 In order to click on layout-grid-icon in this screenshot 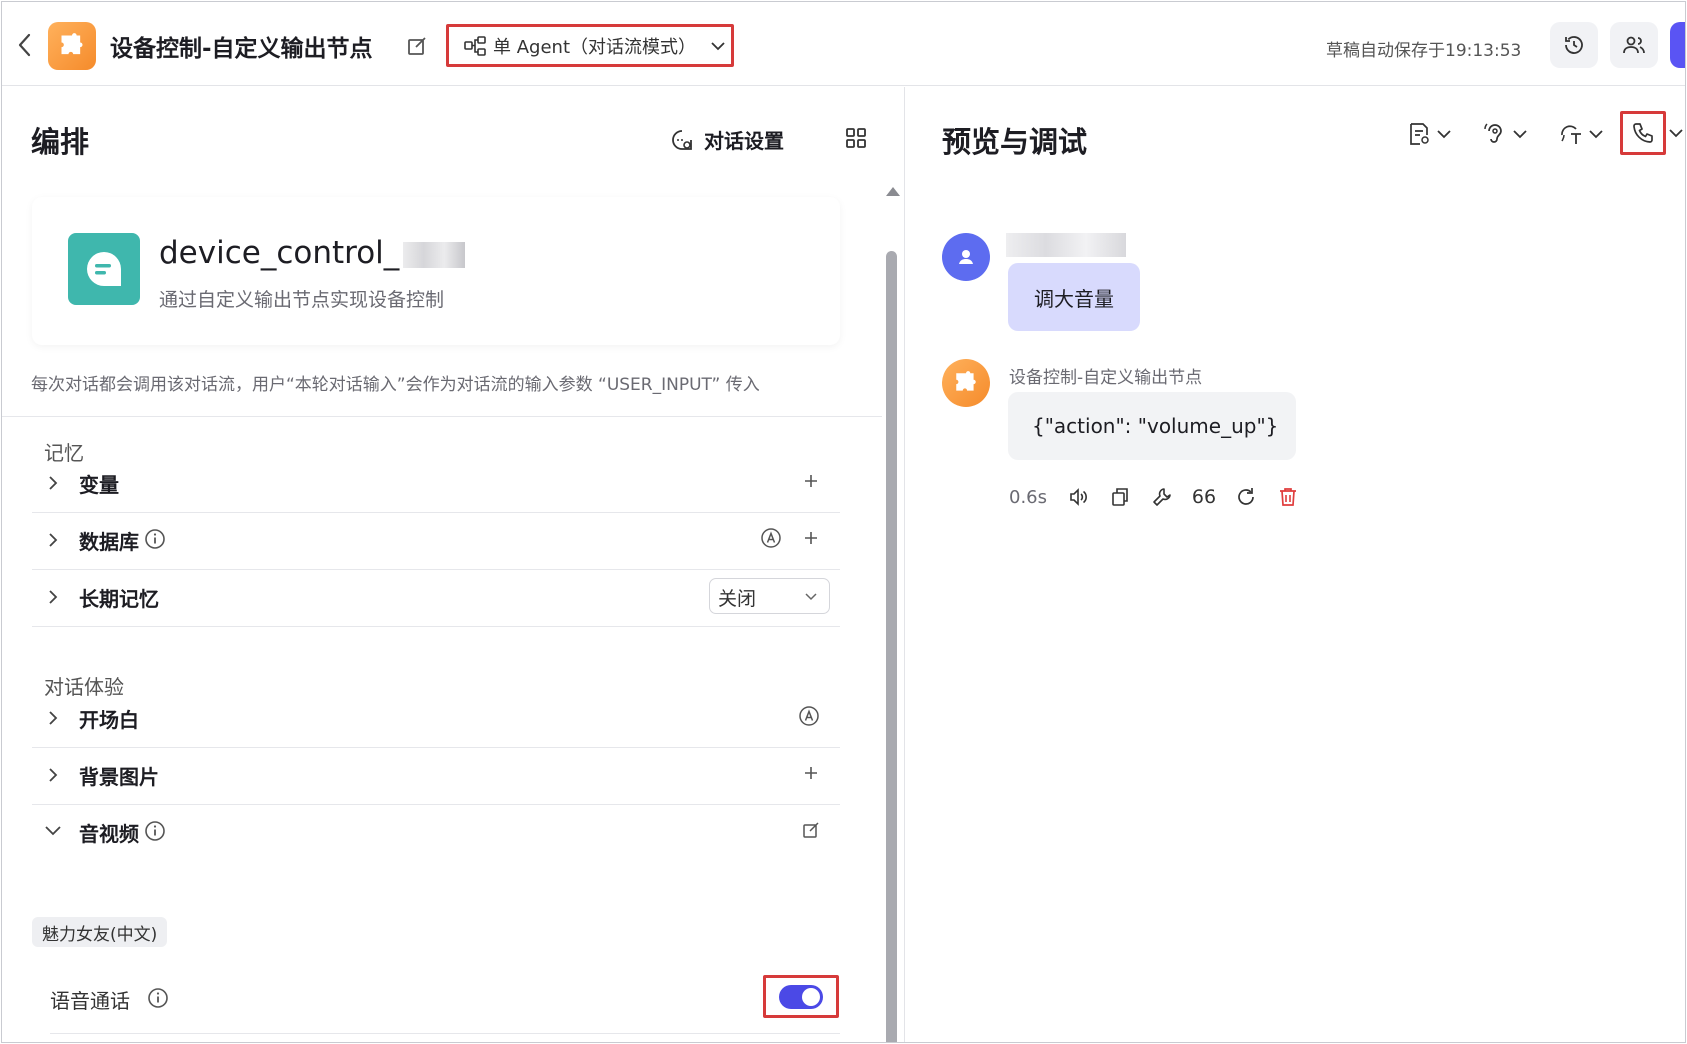, I will do `click(856, 138)`.